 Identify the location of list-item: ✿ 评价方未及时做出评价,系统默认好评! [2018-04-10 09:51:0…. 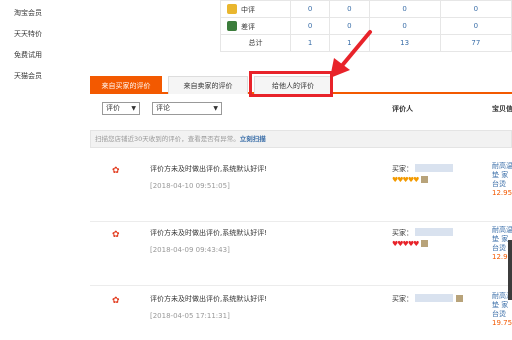
(301, 192).